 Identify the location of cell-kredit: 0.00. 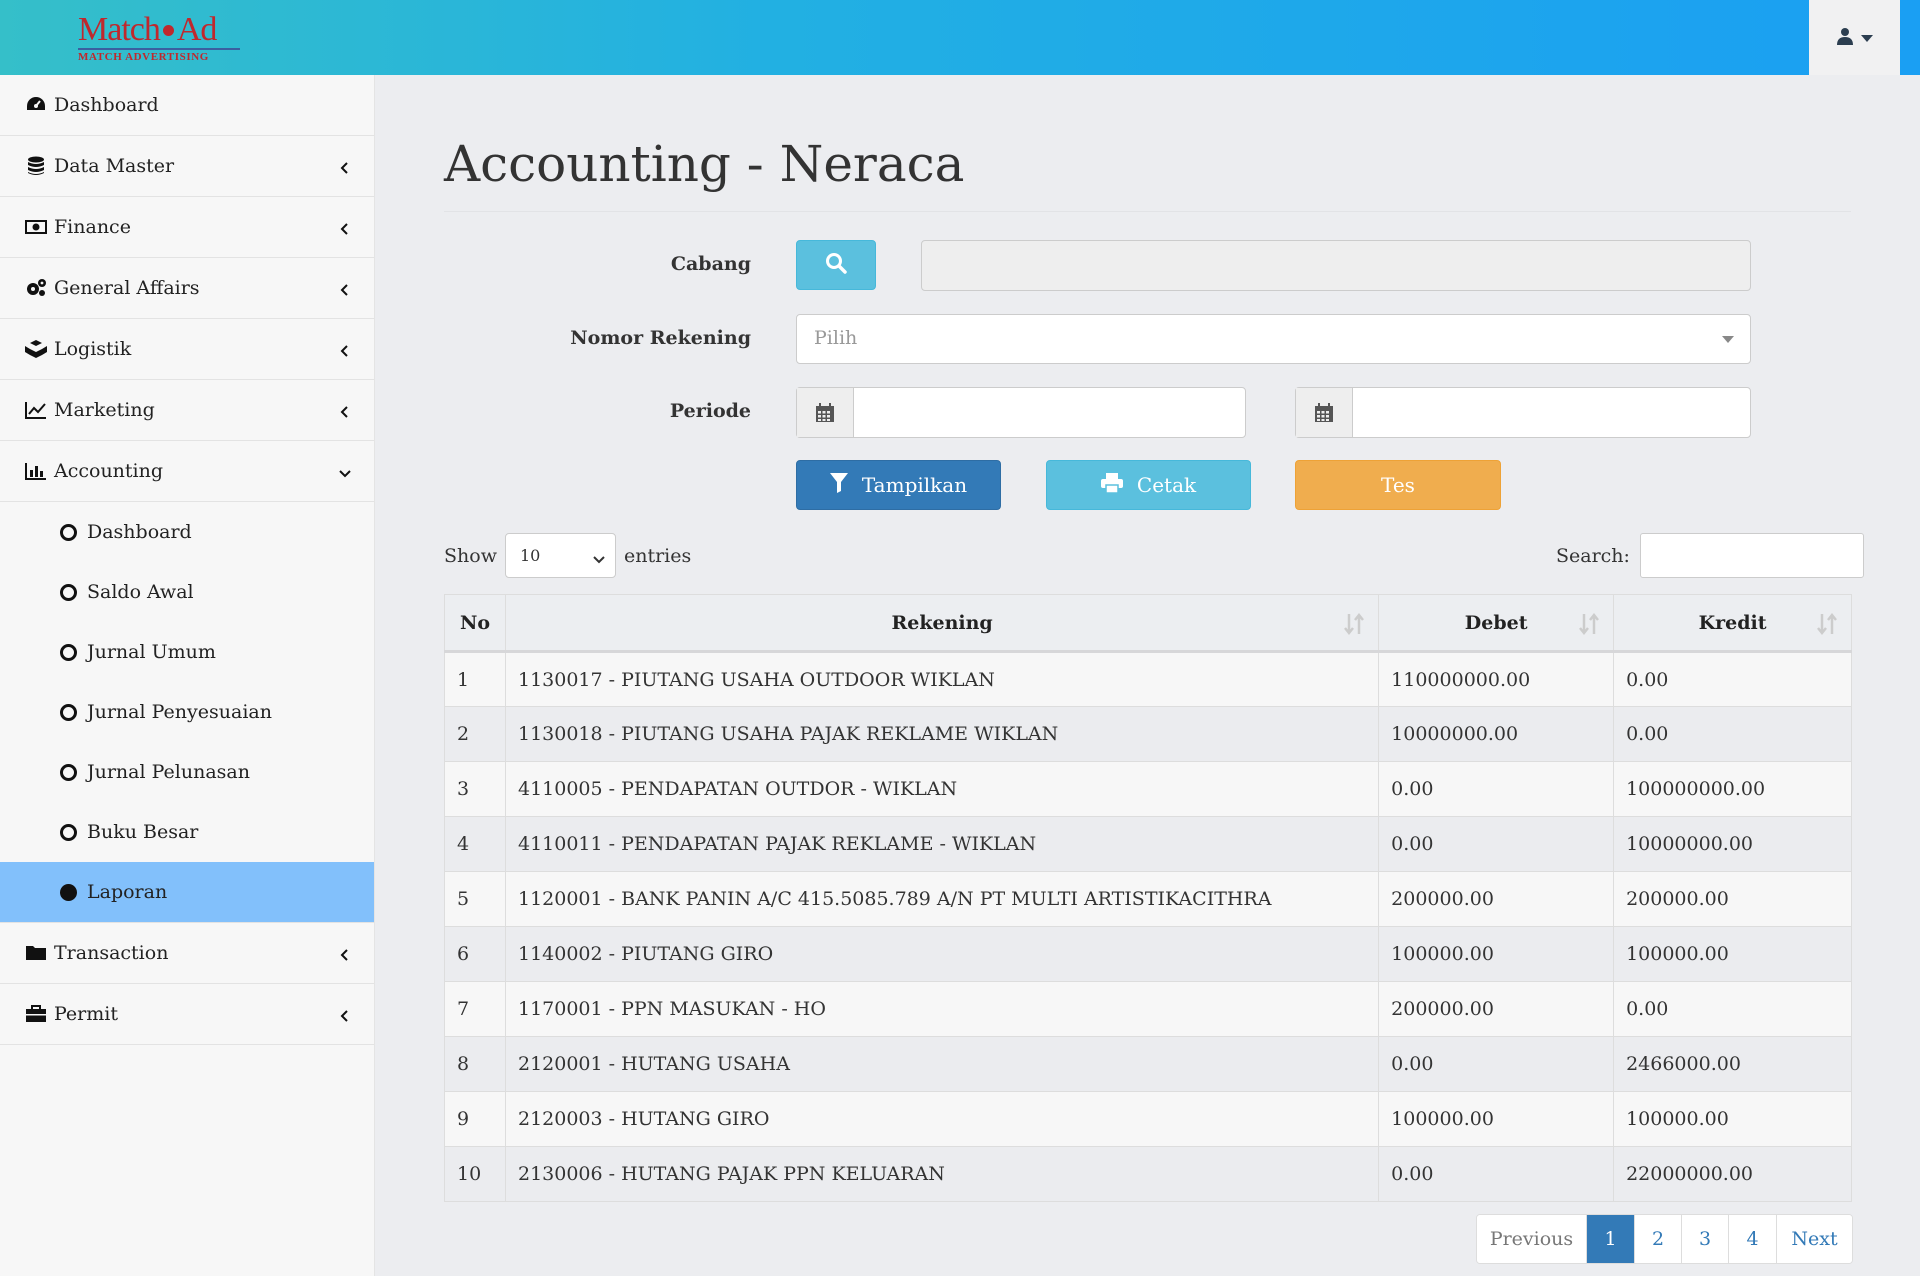
(1732, 734).